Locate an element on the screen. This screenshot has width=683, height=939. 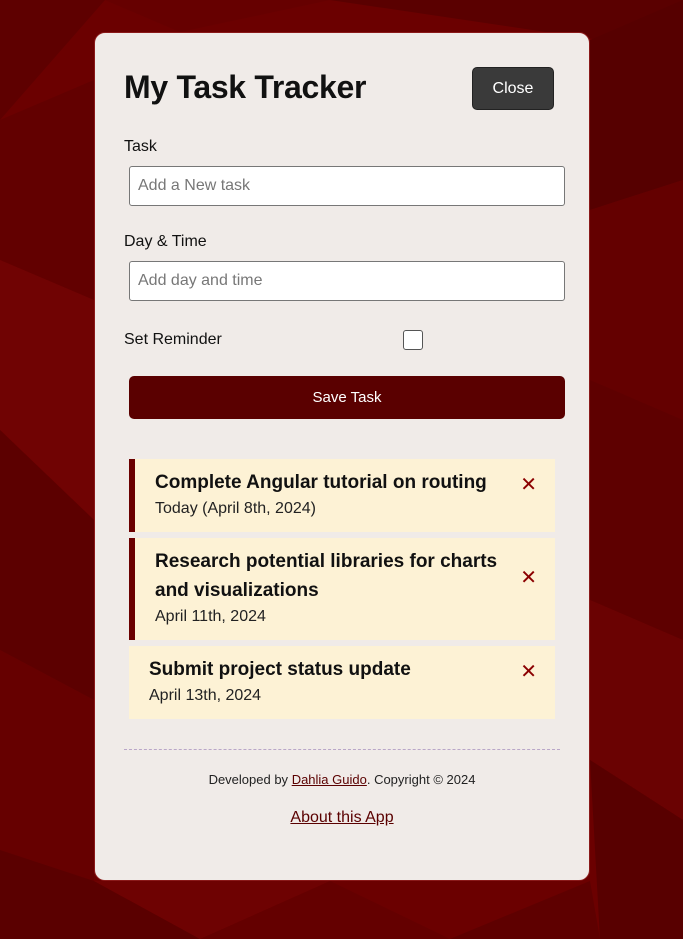
reminder-checkbox is located at coordinates (413, 340).